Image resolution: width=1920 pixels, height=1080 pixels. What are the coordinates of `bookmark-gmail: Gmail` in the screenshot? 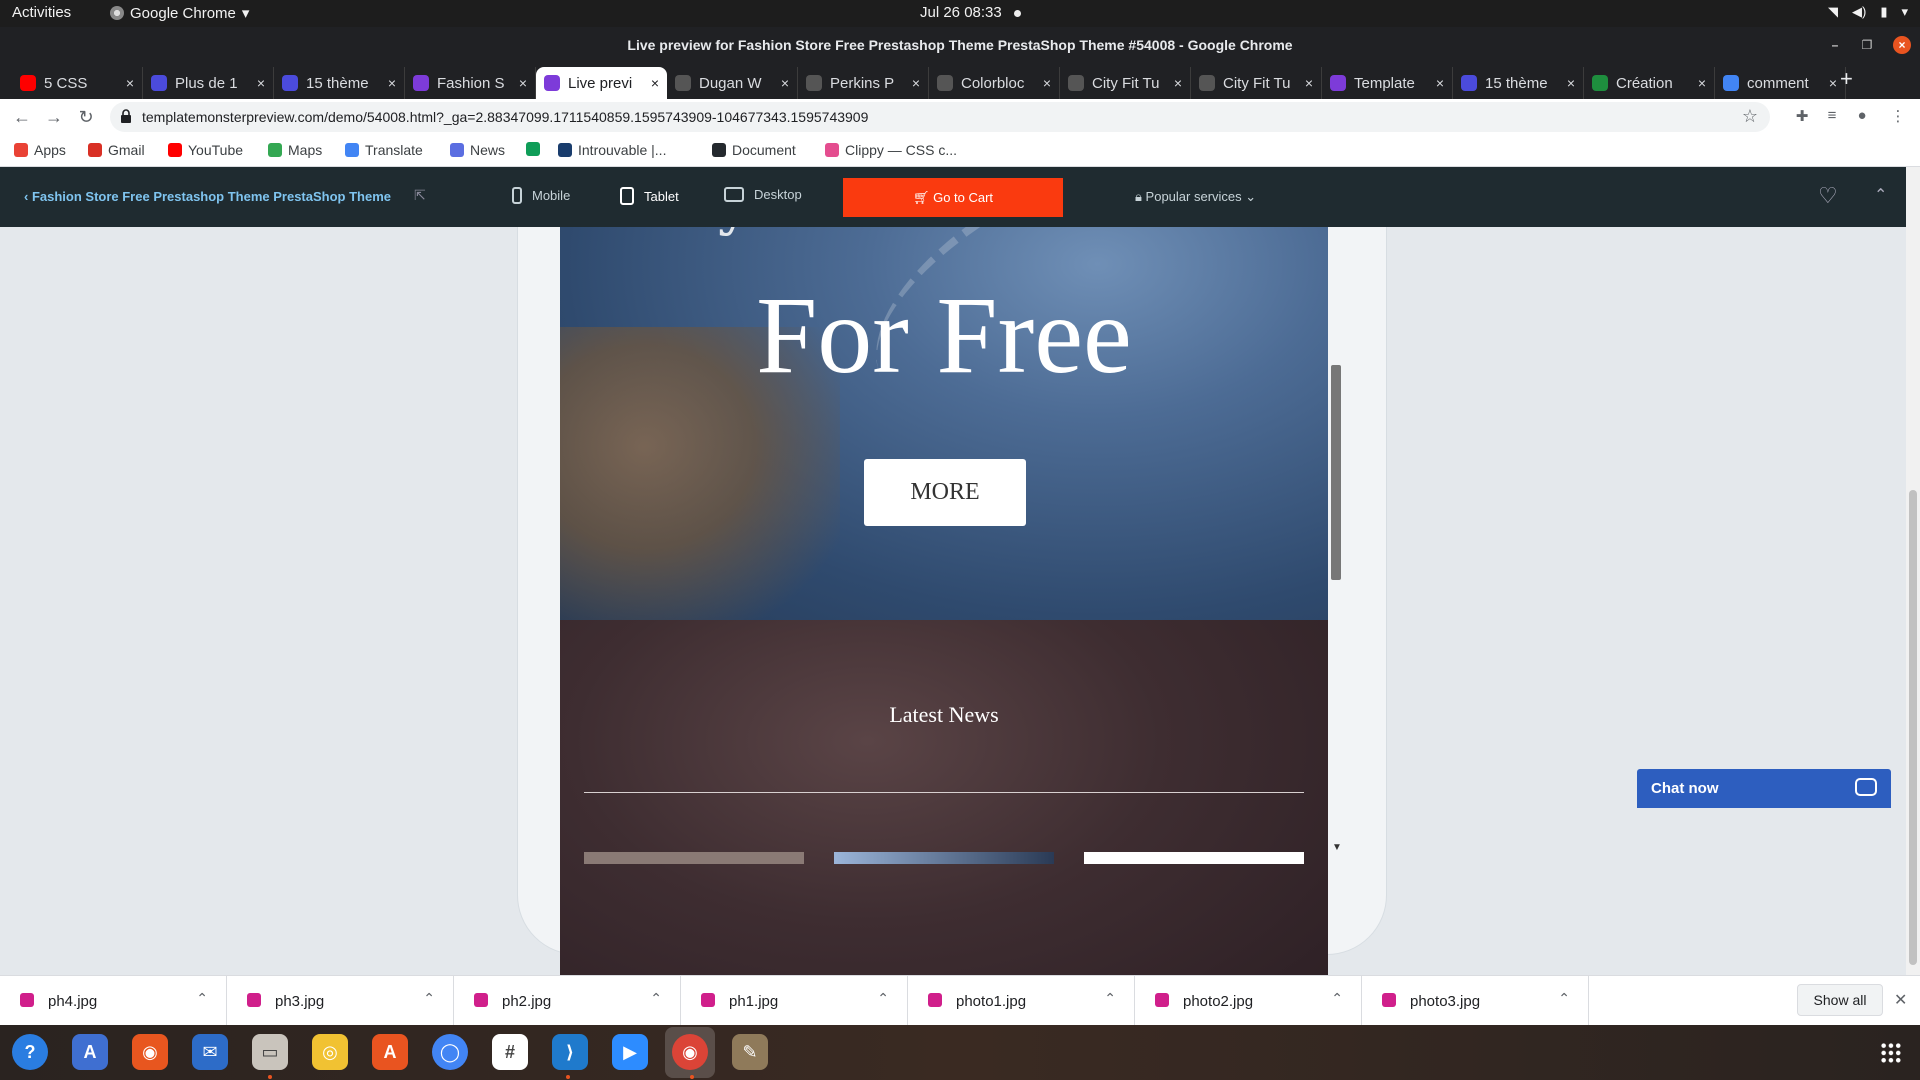 It's located at (116, 150).